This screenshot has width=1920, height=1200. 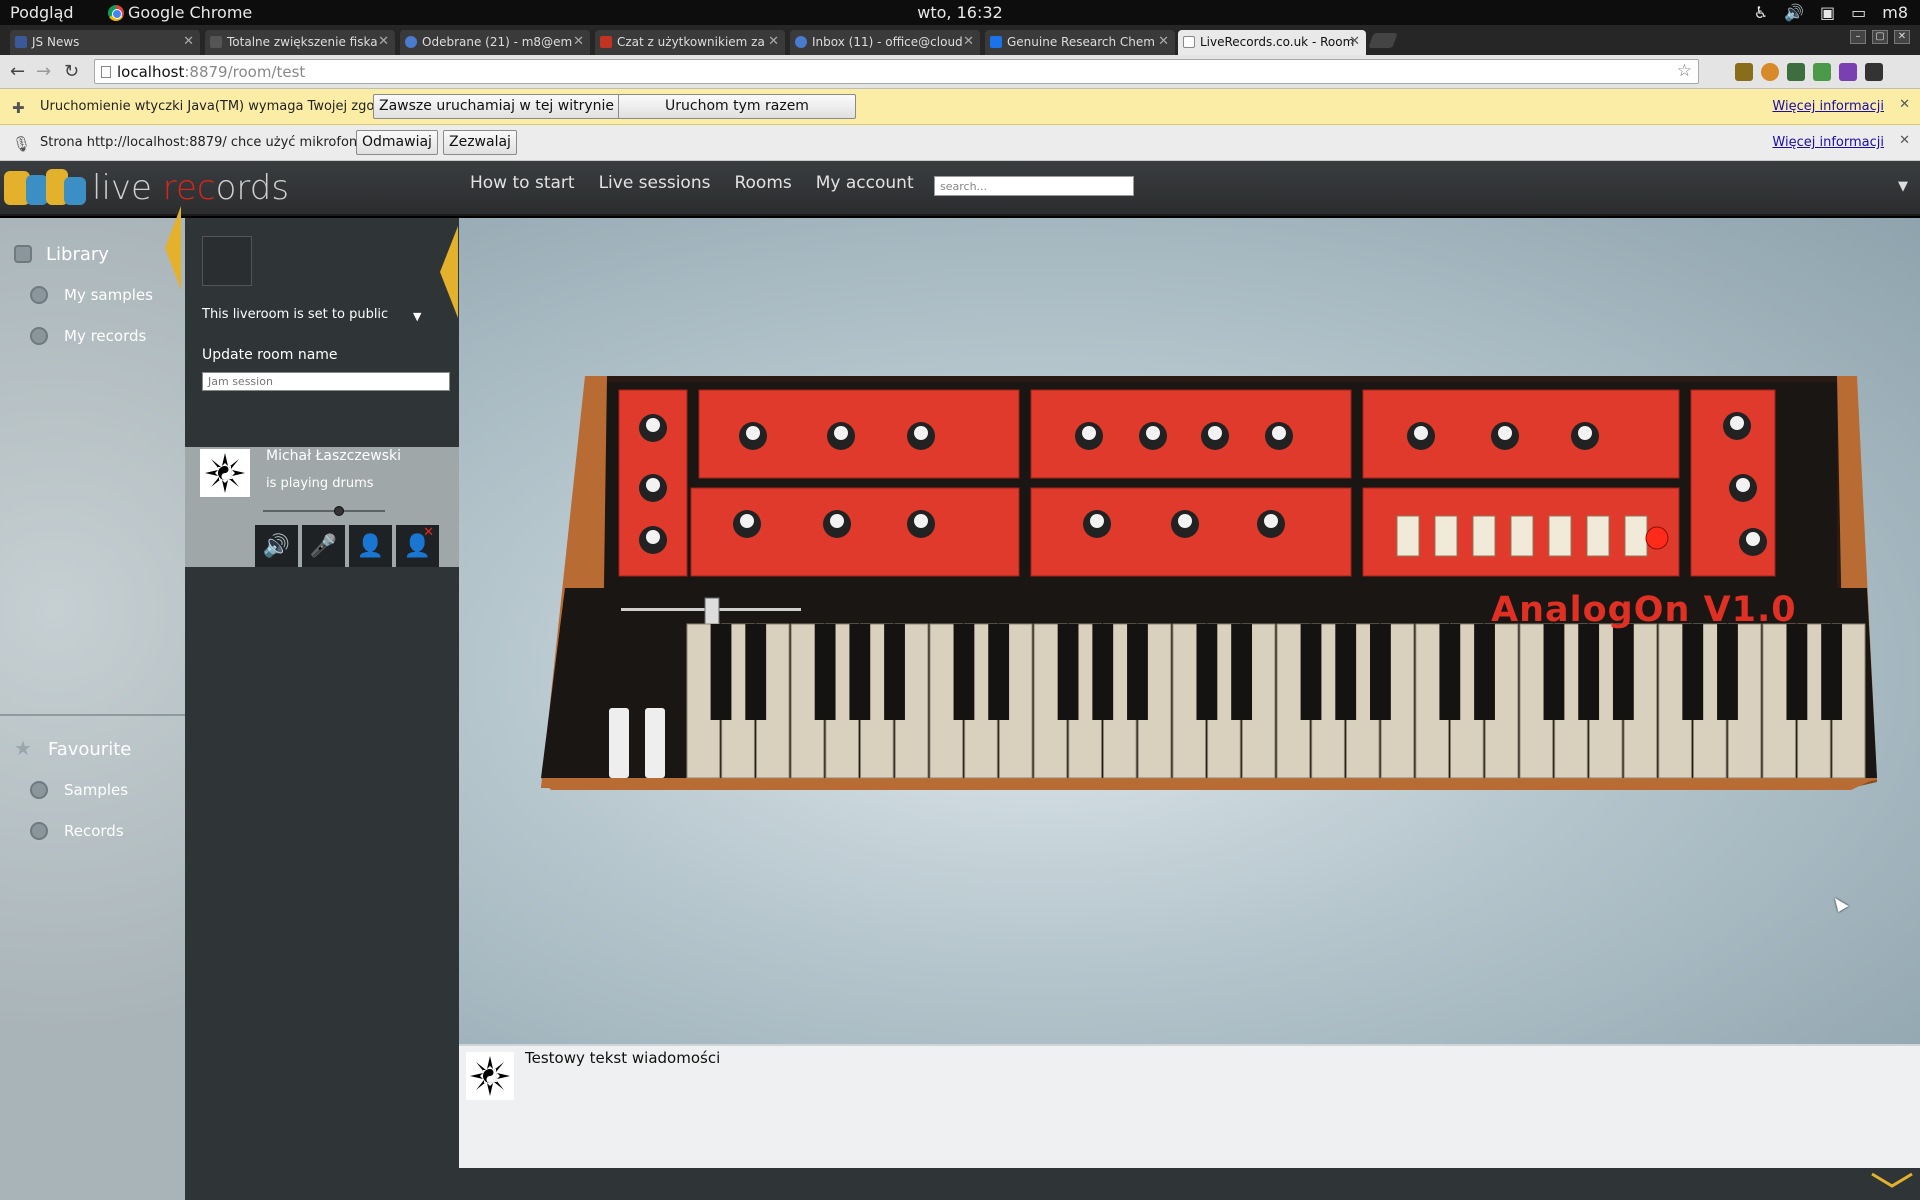 I want to click on microphone-icon: 🎤, so click(x=323, y=546).